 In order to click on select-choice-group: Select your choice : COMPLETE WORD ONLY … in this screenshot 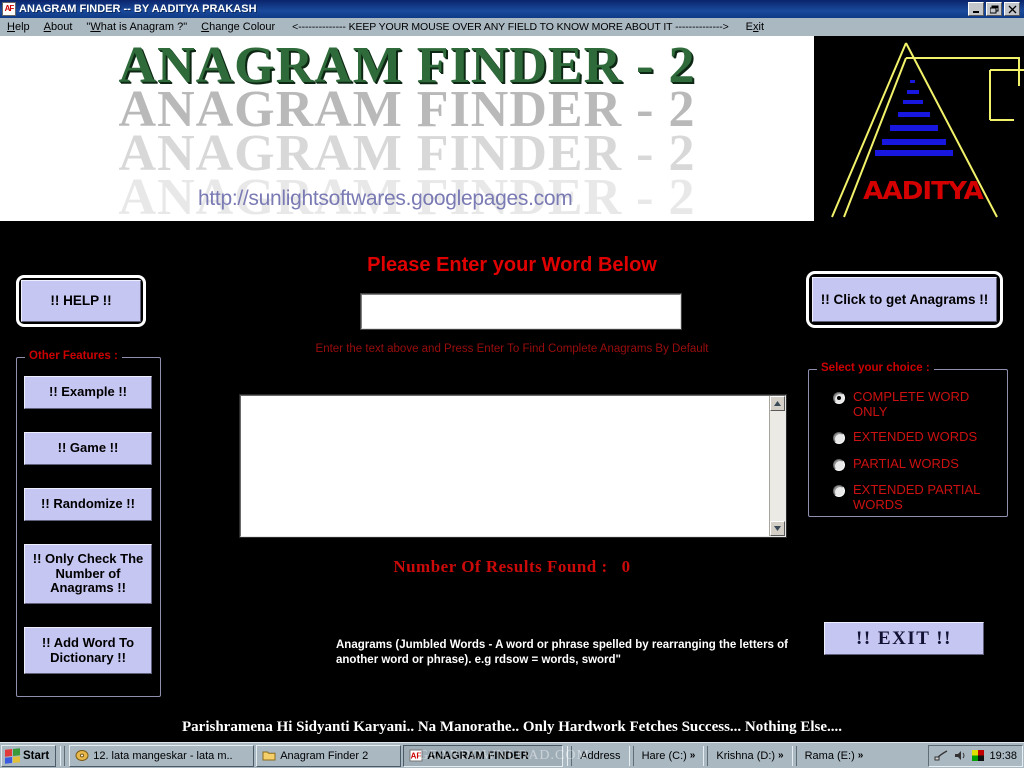, I will do `click(908, 439)`.